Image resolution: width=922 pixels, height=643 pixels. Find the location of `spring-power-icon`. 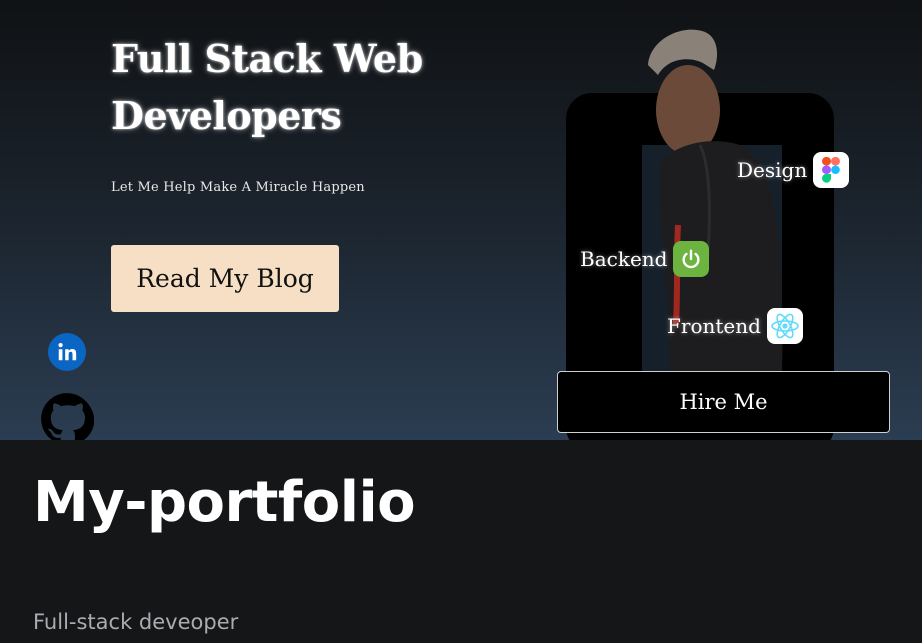

spring-power-icon is located at coordinates (691, 259).